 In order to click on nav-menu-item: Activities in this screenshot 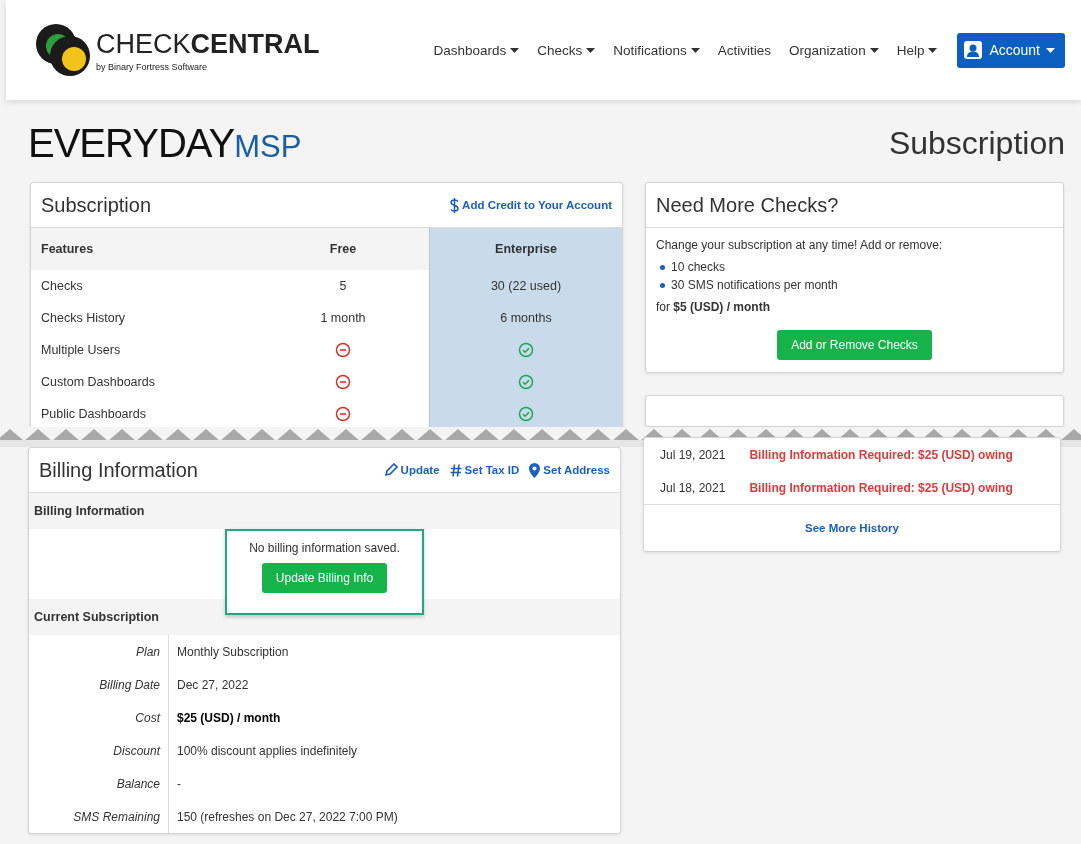, I will do `click(744, 50)`.